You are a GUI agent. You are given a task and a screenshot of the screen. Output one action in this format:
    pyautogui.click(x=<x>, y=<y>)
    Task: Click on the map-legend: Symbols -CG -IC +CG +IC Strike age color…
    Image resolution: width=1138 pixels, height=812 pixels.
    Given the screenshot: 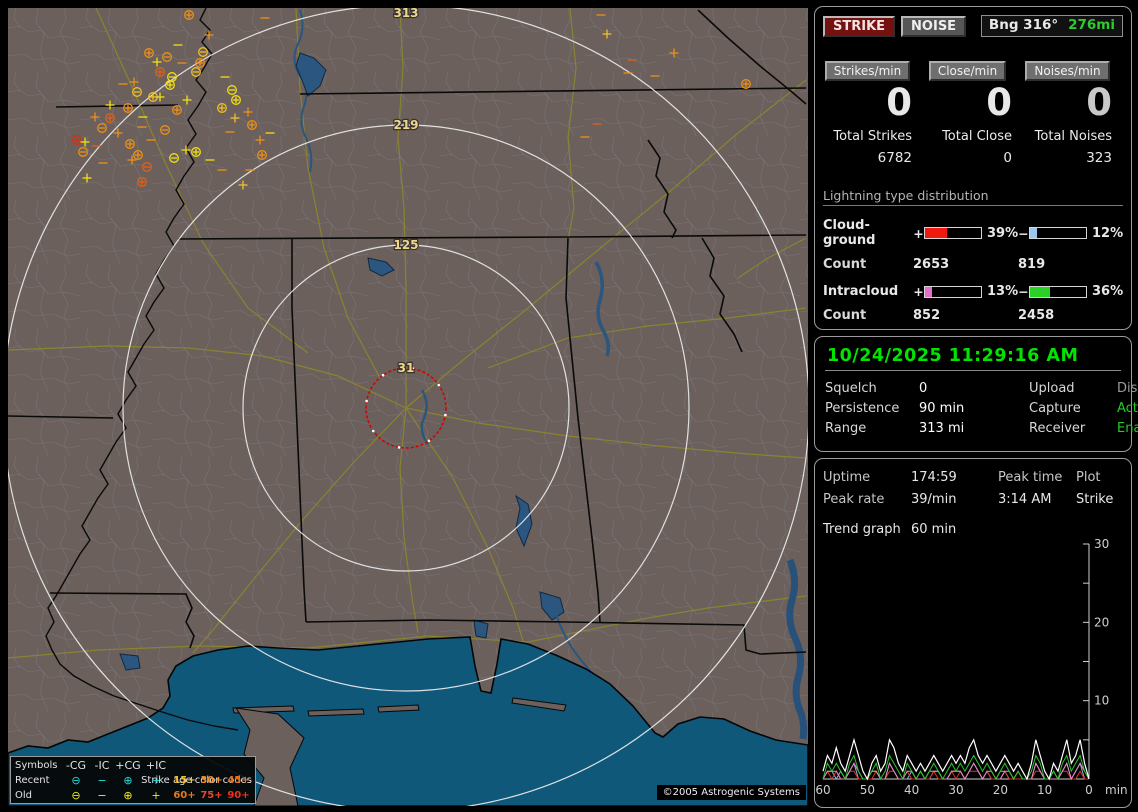 What is the action you would take?
    pyautogui.click(x=133, y=780)
    